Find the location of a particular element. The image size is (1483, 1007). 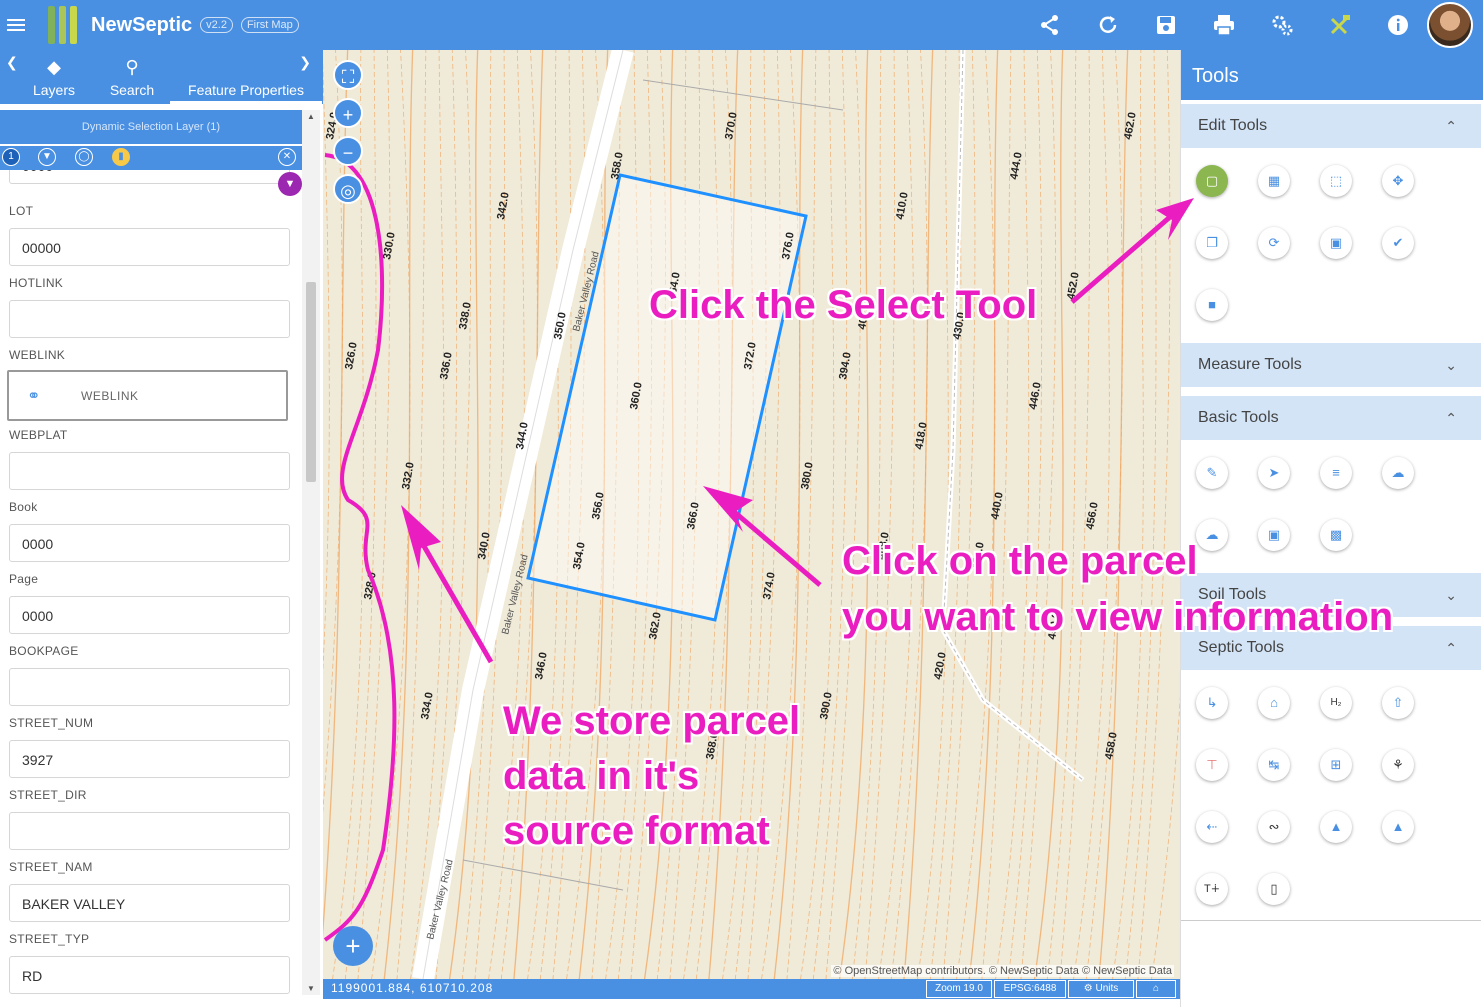

section-edit-tools: Edit Tools ⌃ is located at coordinates (1331, 126).